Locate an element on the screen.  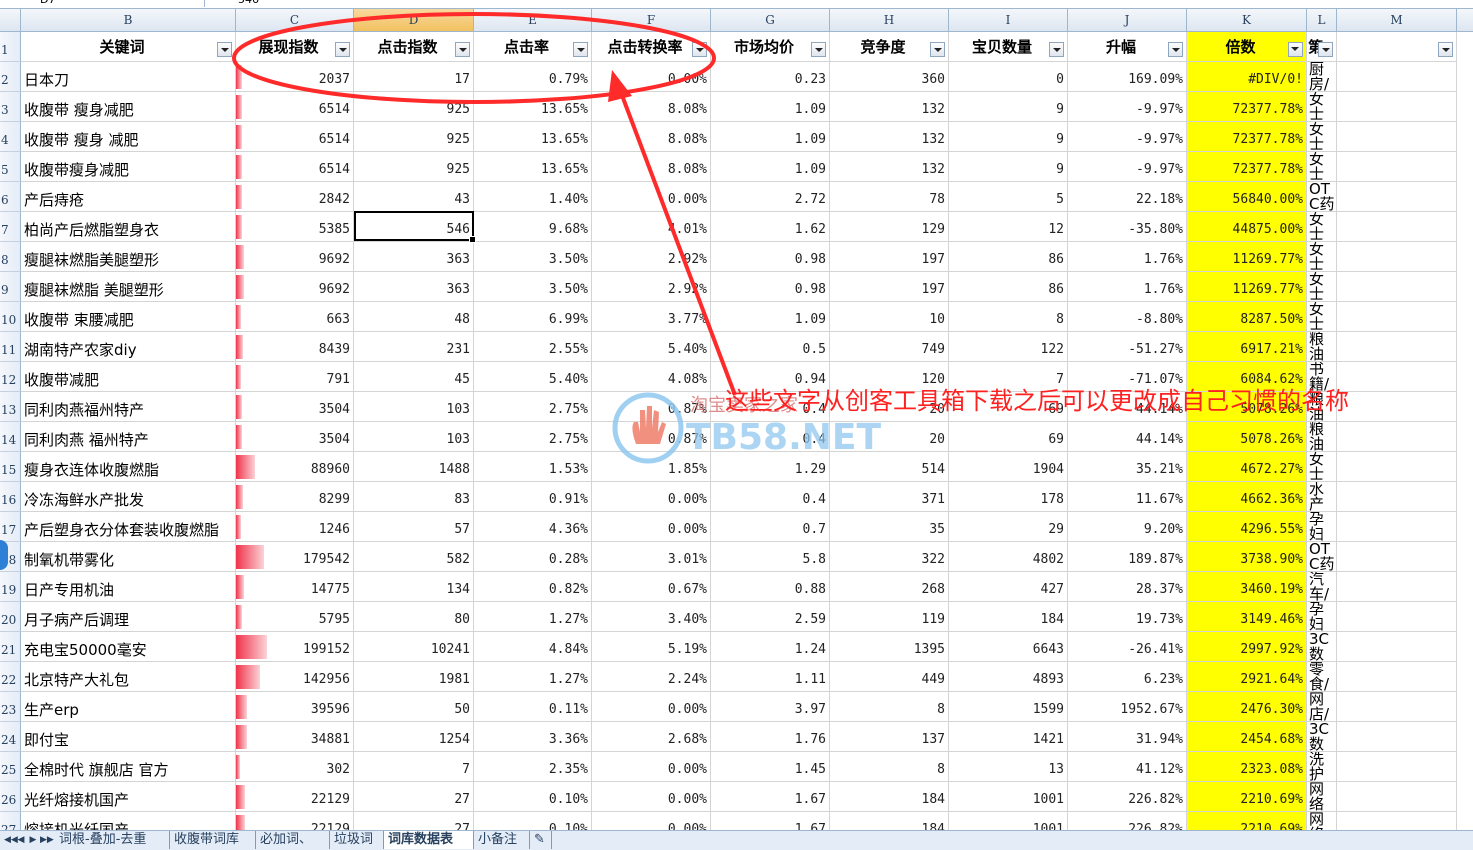
cell-c: 2842 is located at coordinates (295, 197).